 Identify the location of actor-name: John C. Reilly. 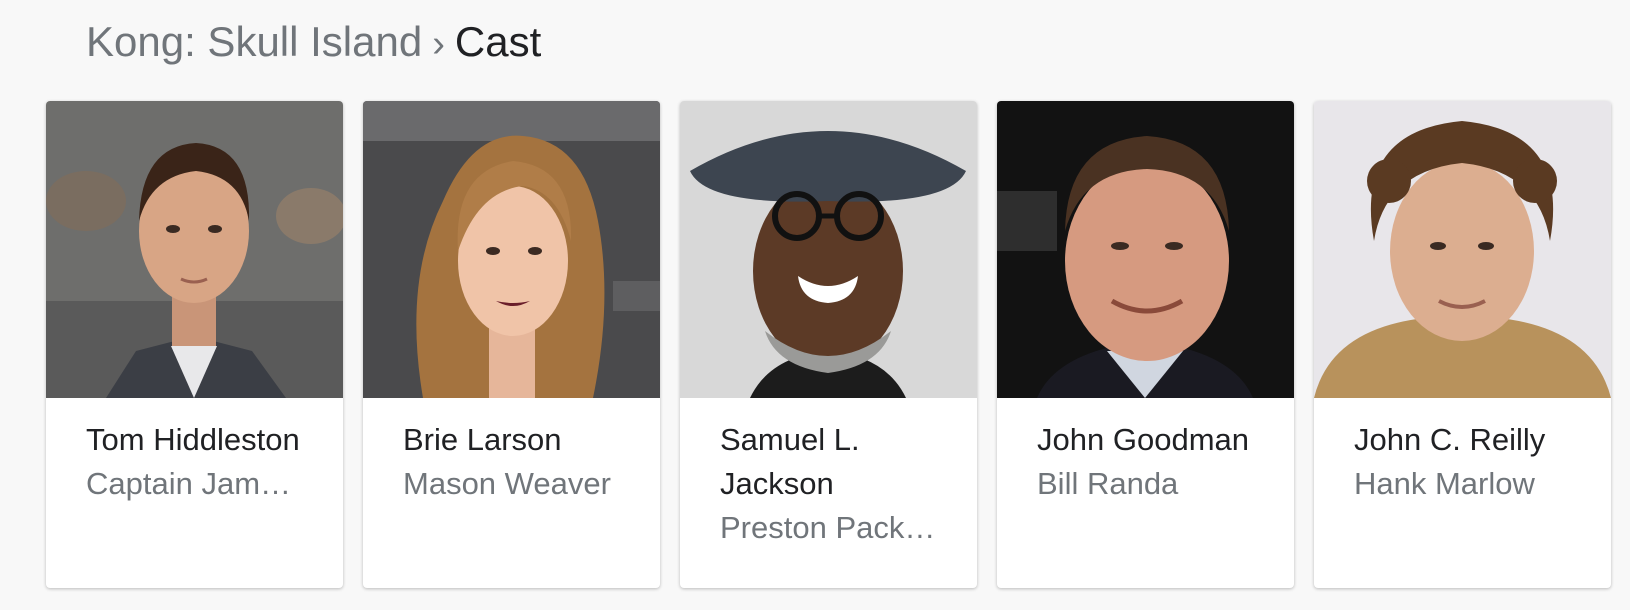
(1472, 440).